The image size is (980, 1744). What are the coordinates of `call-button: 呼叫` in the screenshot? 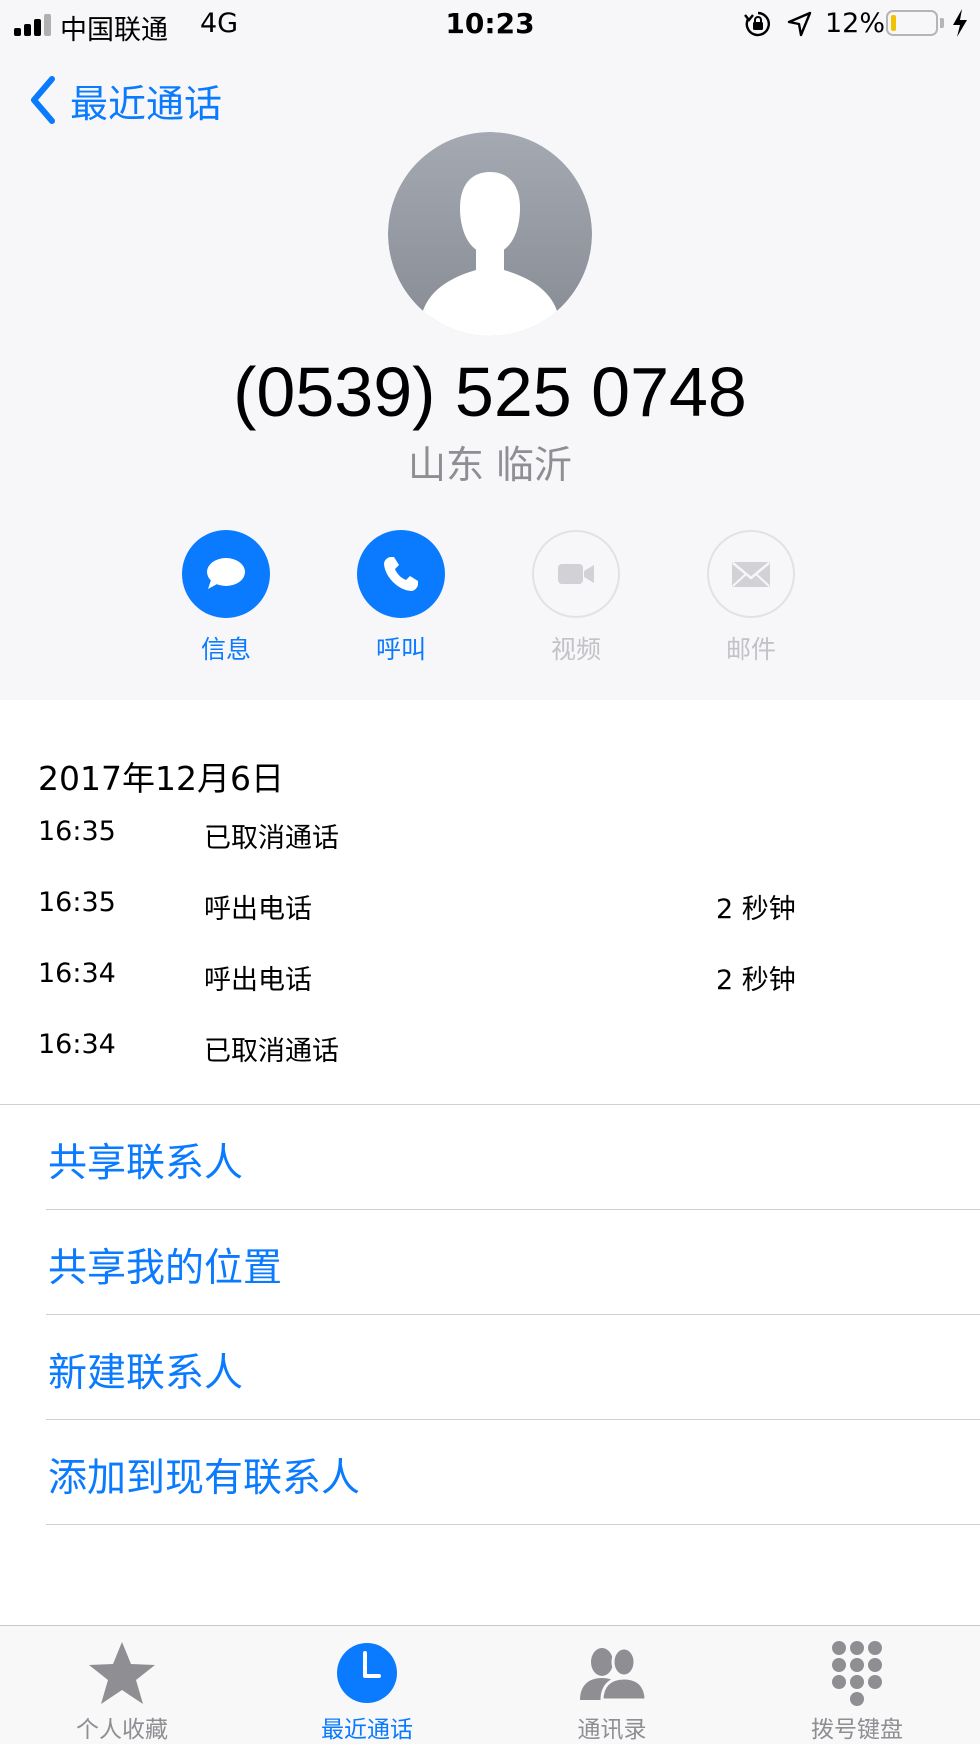 It's located at (401, 598).